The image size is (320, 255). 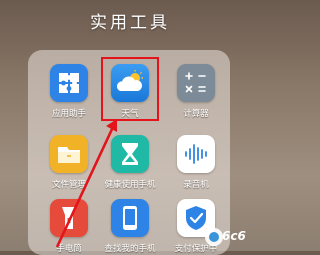 What do you see at coordinates (86, 183) in the screenshot?
I see `red-arrow-icon` at bounding box center [86, 183].